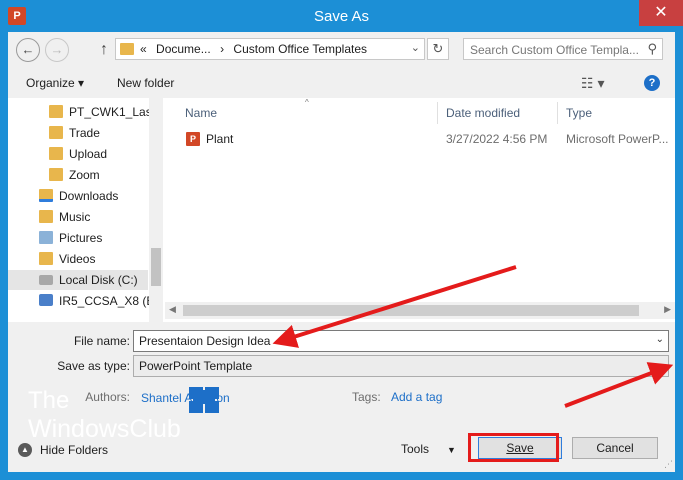 The width and height of the screenshot is (683, 480). What do you see at coordinates (55, 83) in the screenshot?
I see `organize-button: Organize ▾` at bounding box center [55, 83].